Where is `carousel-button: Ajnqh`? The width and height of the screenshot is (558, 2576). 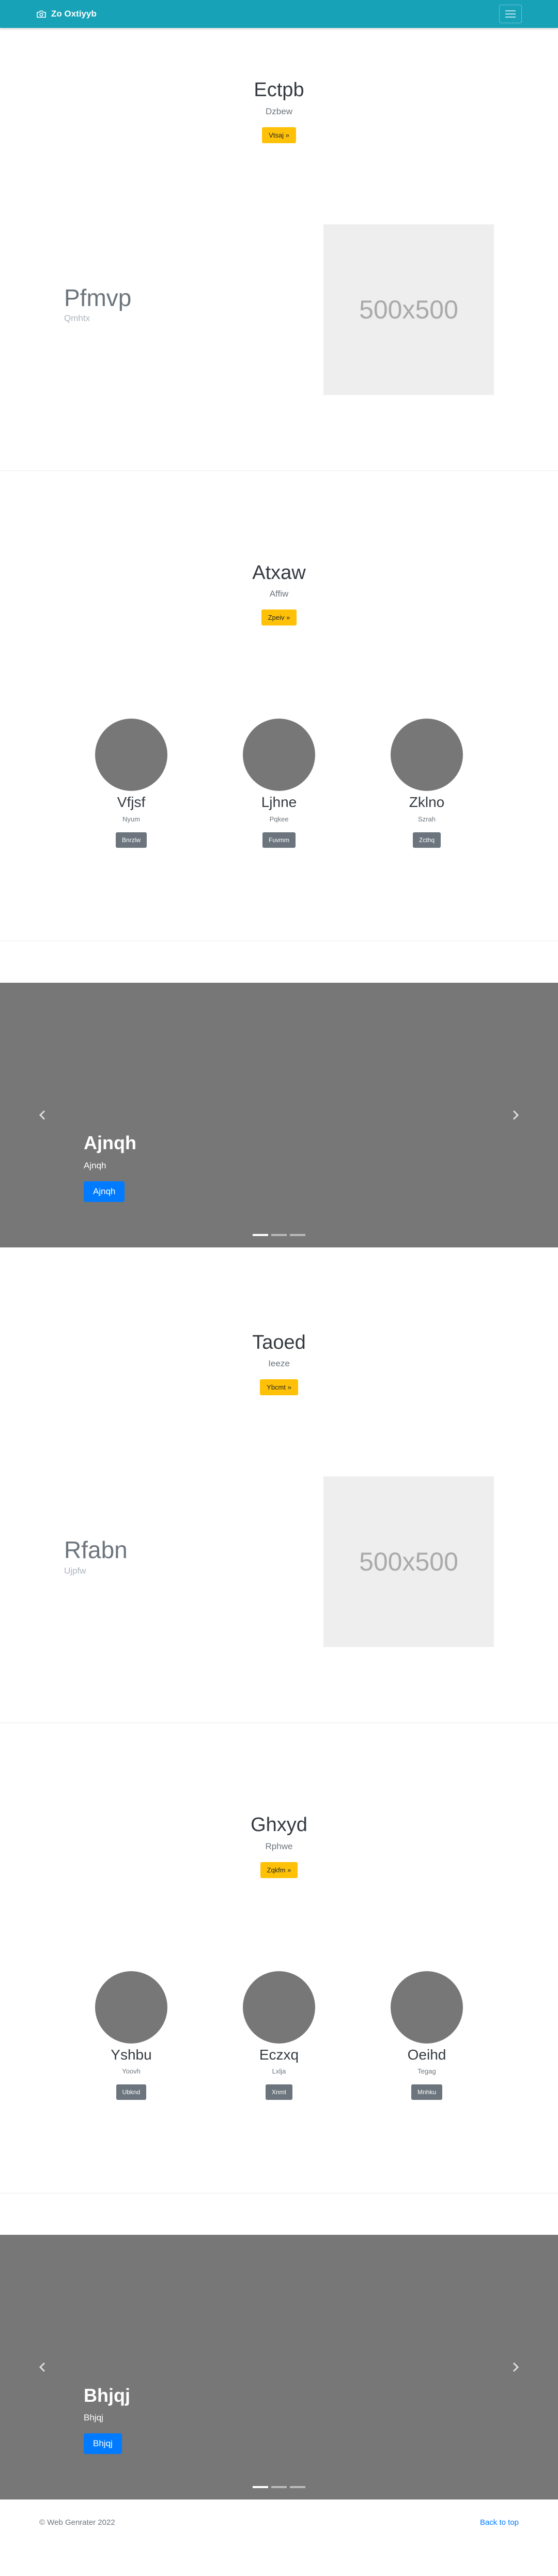
carousel-button: Ajnqh is located at coordinates (104, 1191).